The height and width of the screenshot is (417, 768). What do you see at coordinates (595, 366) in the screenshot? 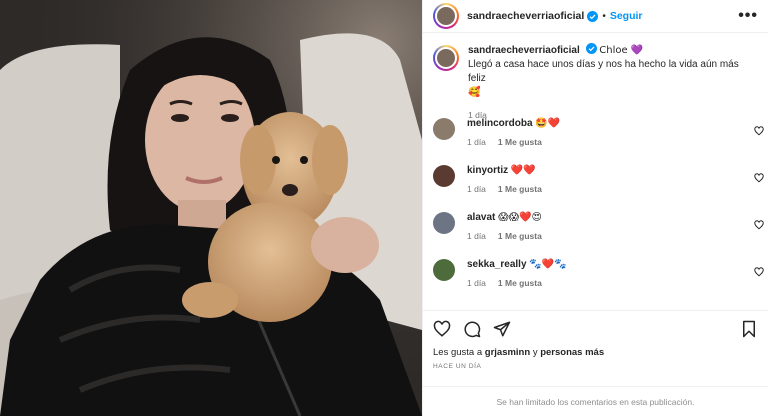
I see `posted-ago: HACE UN DÍA` at bounding box center [595, 366].